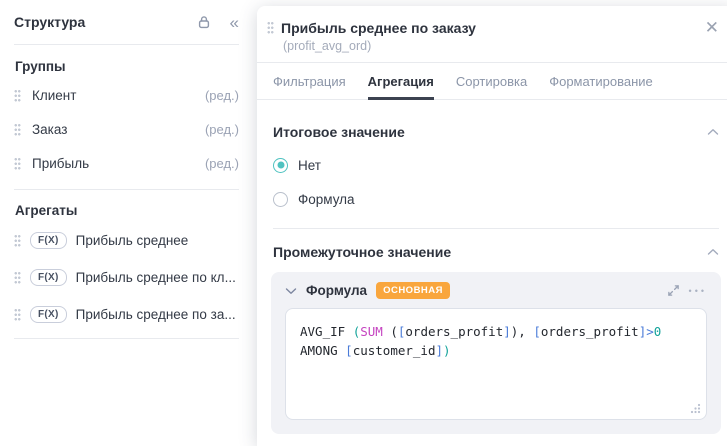 This screenshot has height=446, width=727. Describe the element at coordinates (204, 22) in the screenshot. I see `lock-icon` at that location.